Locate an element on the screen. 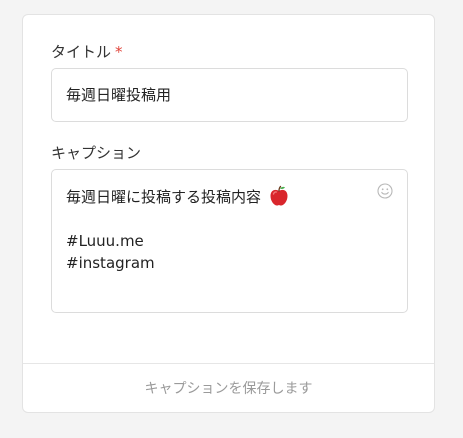 The width and height of the screenshot is (463, 438). title-label: タイトル * is located at coordinates (87, 52).